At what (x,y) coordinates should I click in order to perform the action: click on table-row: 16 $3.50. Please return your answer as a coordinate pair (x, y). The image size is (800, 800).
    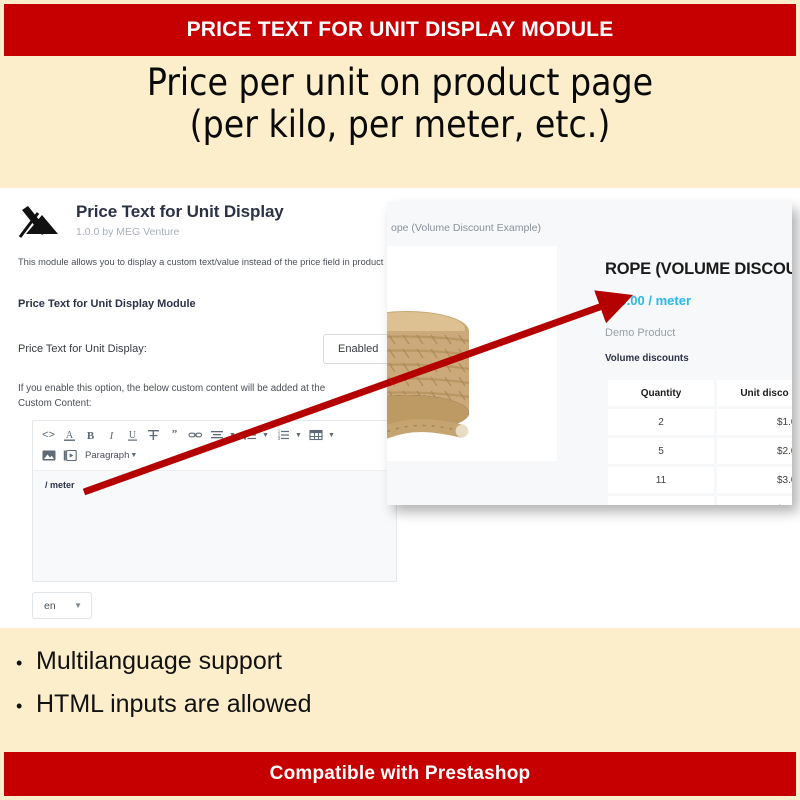
    Looking at the image, I should click on (700, 500).